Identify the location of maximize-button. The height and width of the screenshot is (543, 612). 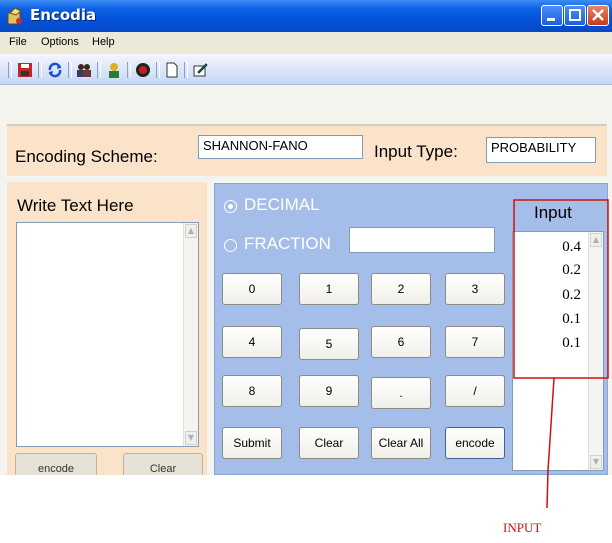
(575, 15).